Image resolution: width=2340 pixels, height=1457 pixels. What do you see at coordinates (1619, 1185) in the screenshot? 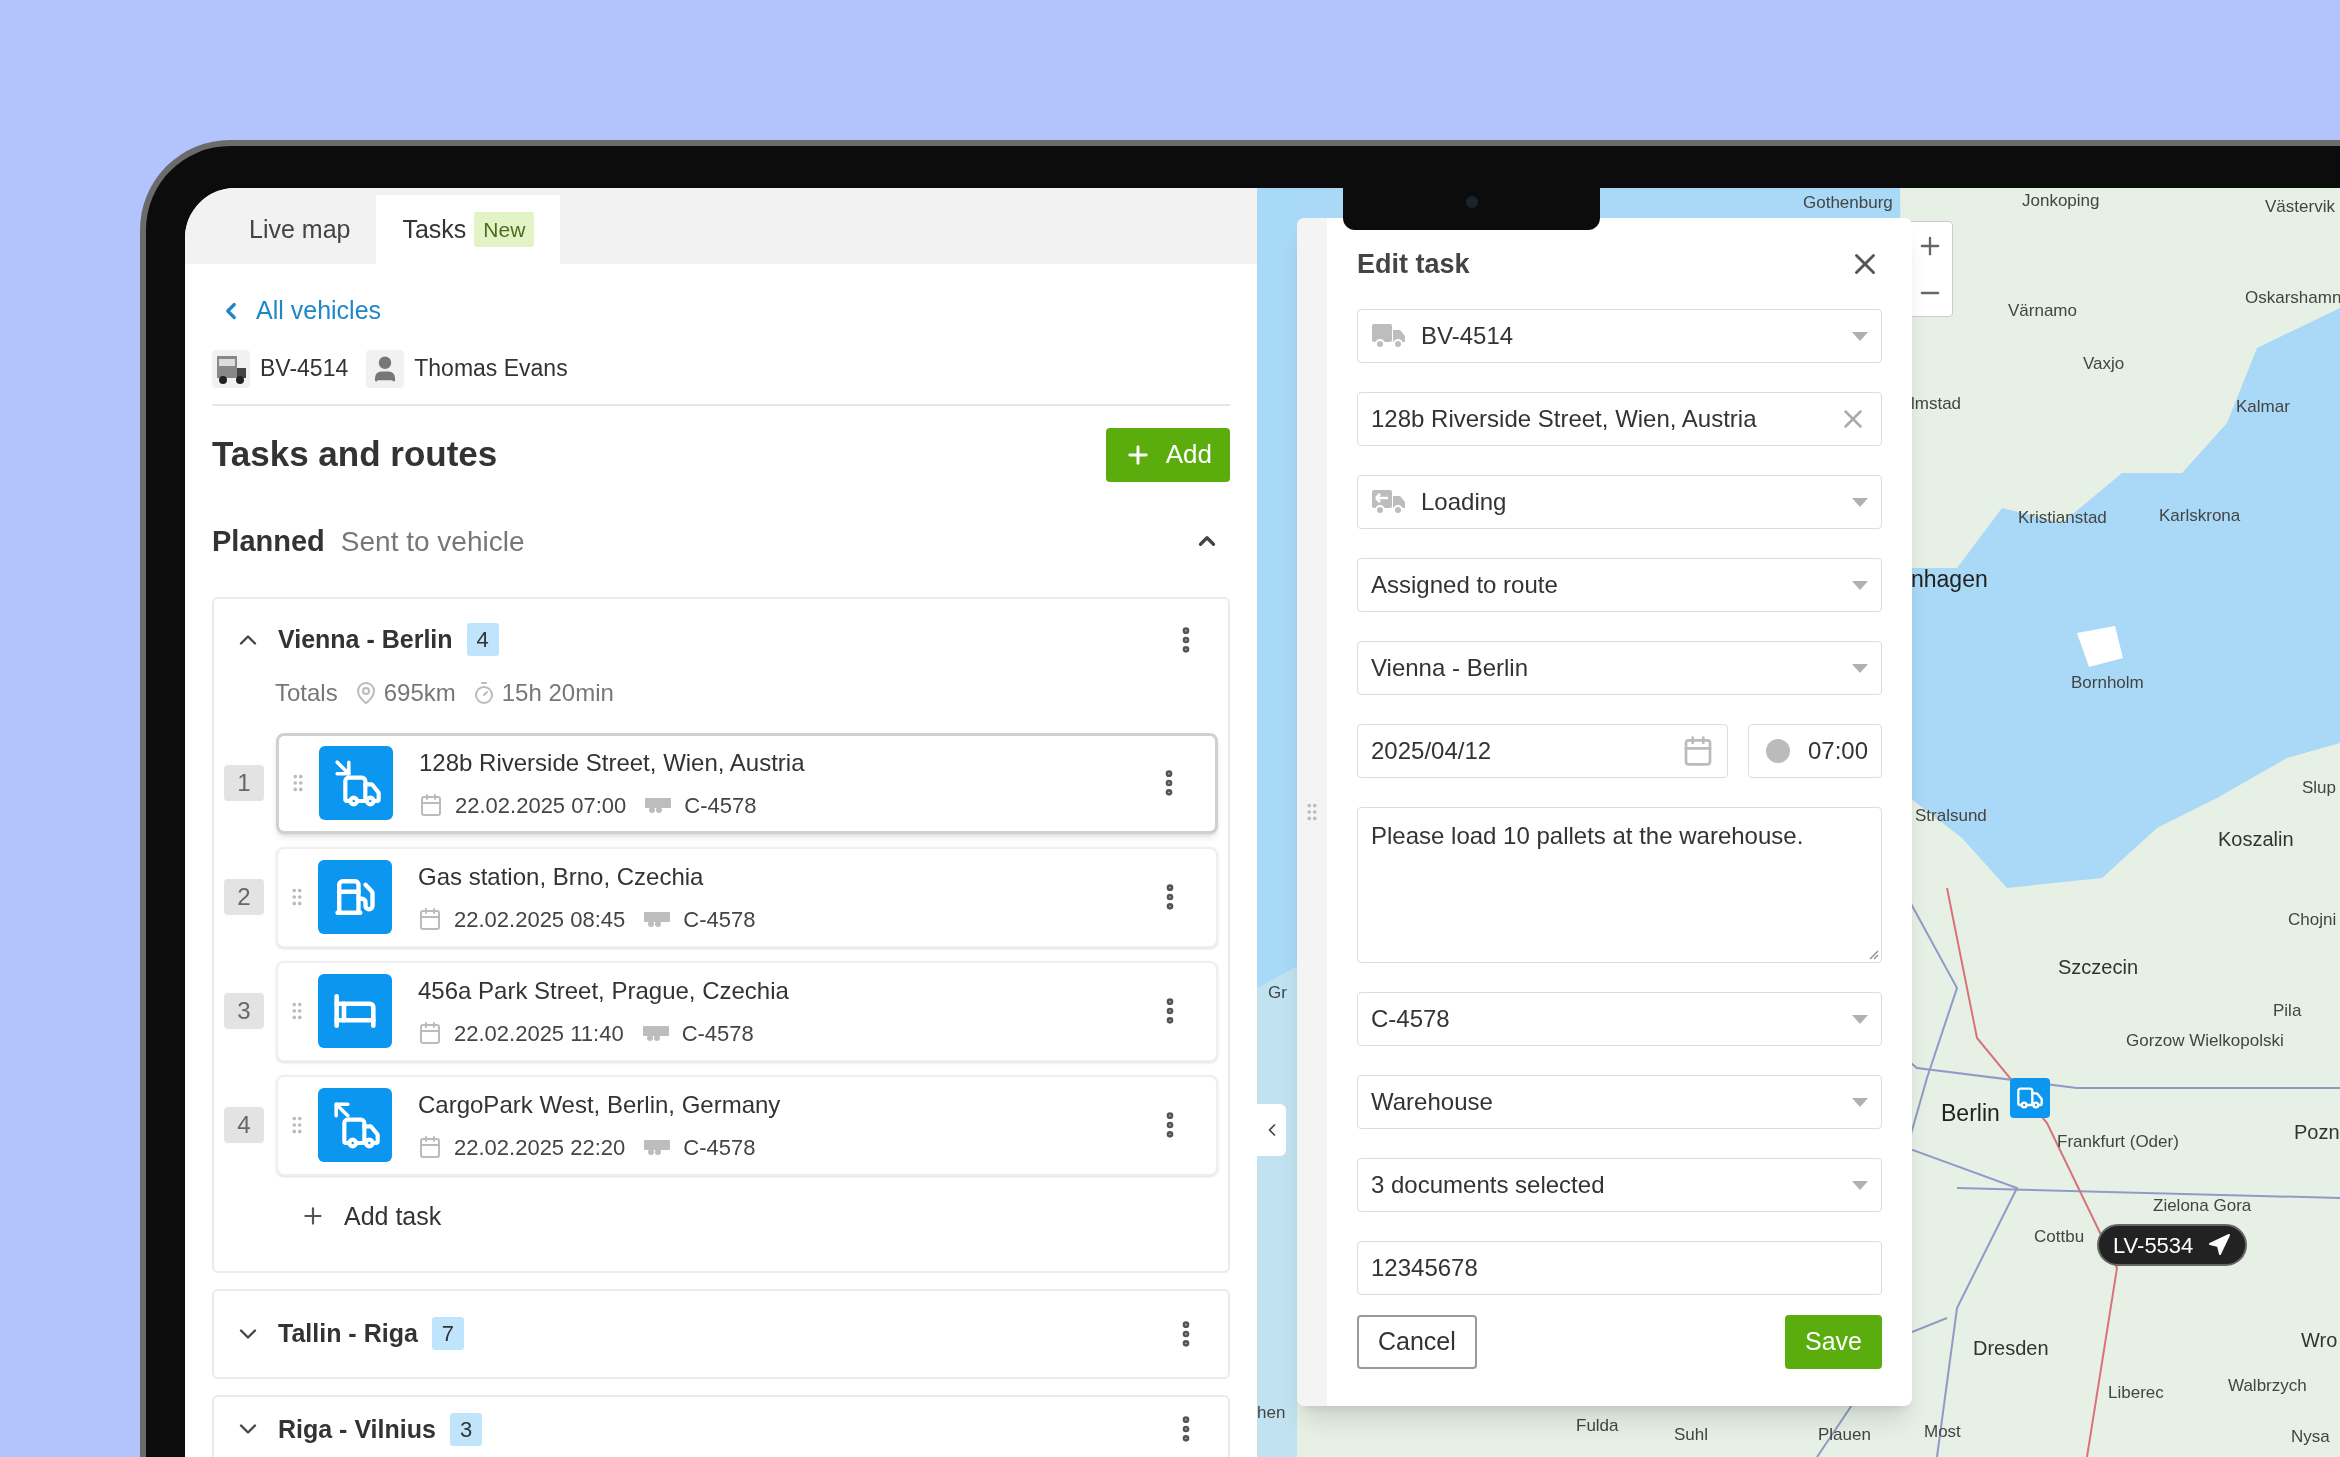
I see `select-field: 3 documents selected` at bounding box center [1619, 1185].